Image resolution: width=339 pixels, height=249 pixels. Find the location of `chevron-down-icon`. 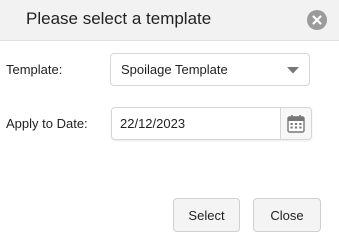

chevron-down-icon is located at coordinates (293, 70).